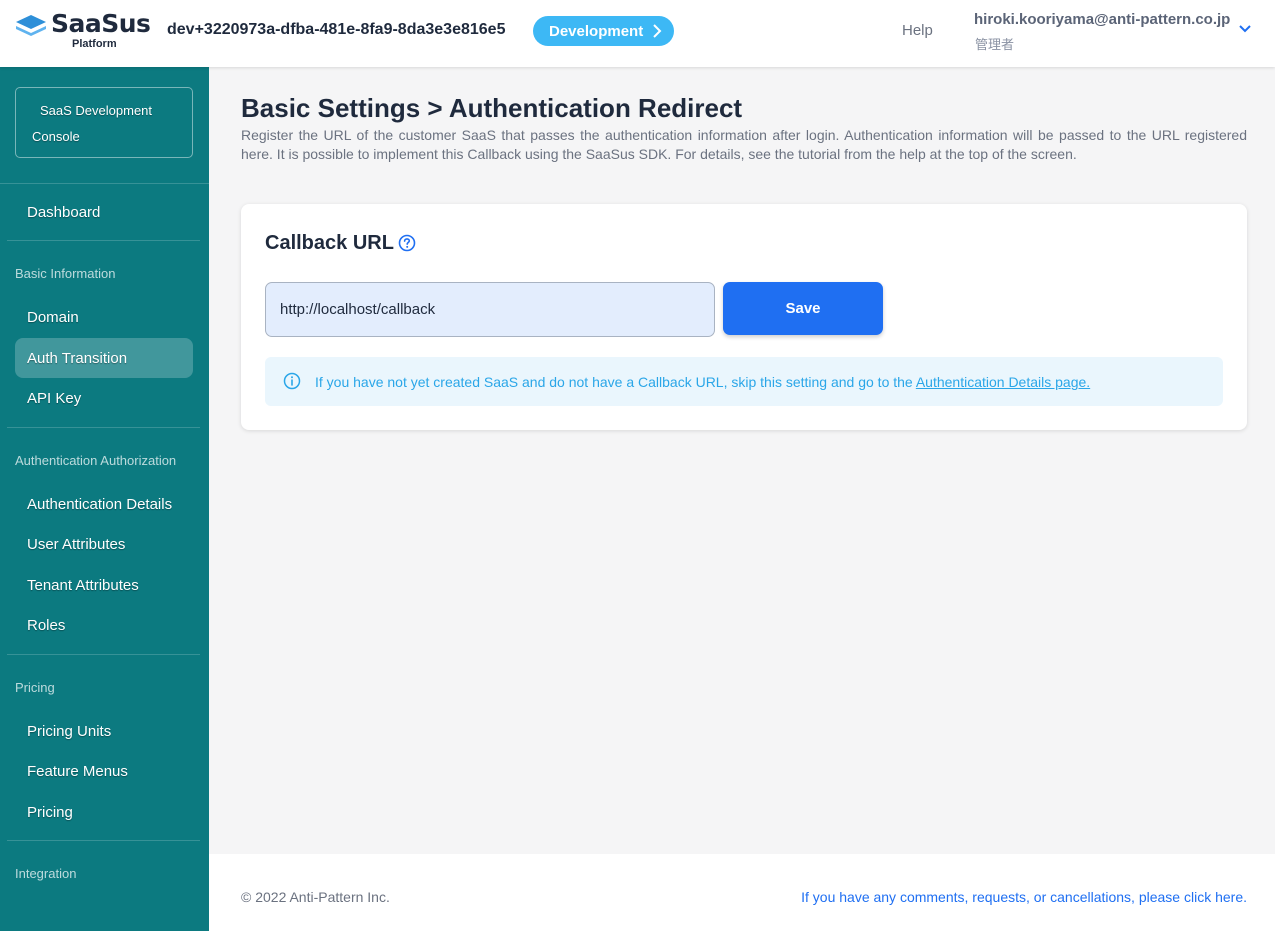 The height and width of the screenshot is (931, 1275). What do you see at coordinates (329, 243) in the screenshot?
I see `card-title: Callback URL` at bounding box center [329, 243].